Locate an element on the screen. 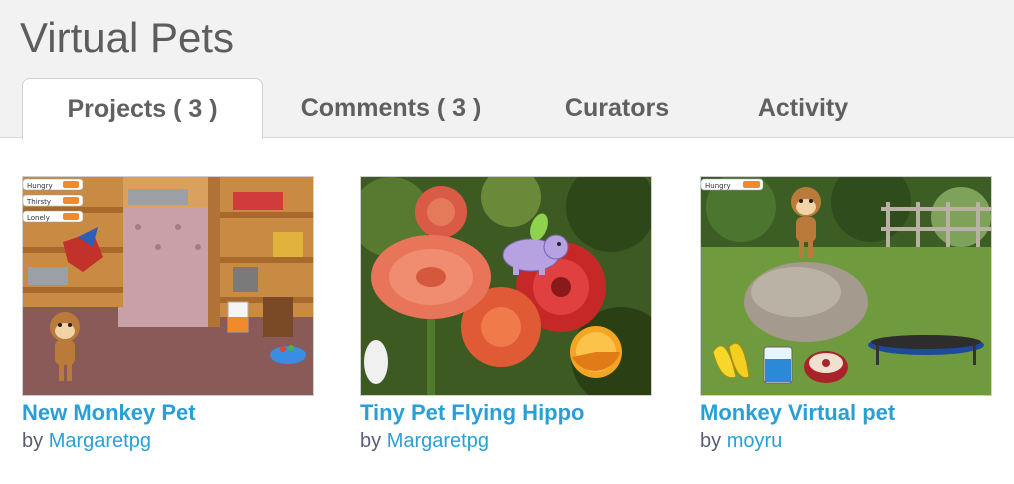 This screenshot has width=1014, height=484. tab-comments: Comments ( 3 ) is located at coordinates (391, 108).